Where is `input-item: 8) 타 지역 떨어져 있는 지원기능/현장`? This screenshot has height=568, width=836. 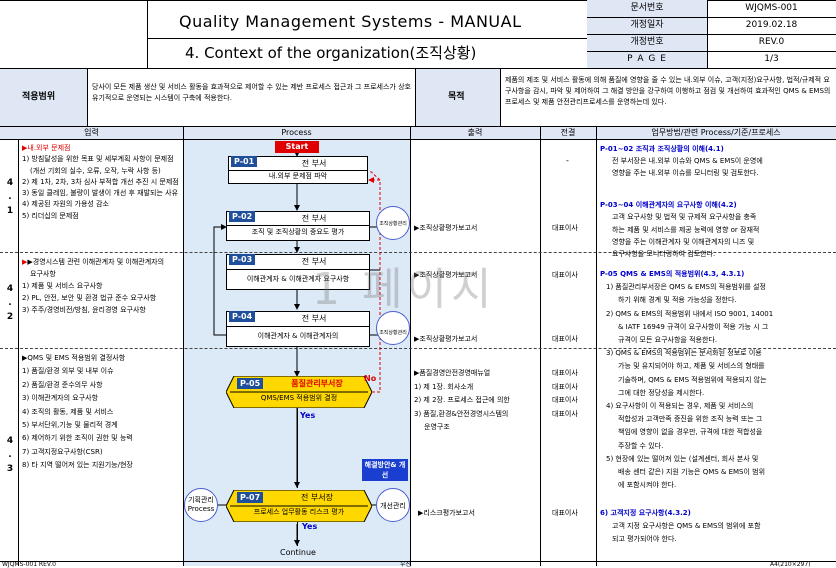
input-item: 8) 타 지역 떨어져 있는 지원기능/현장 is located at coordinates (77, 465).